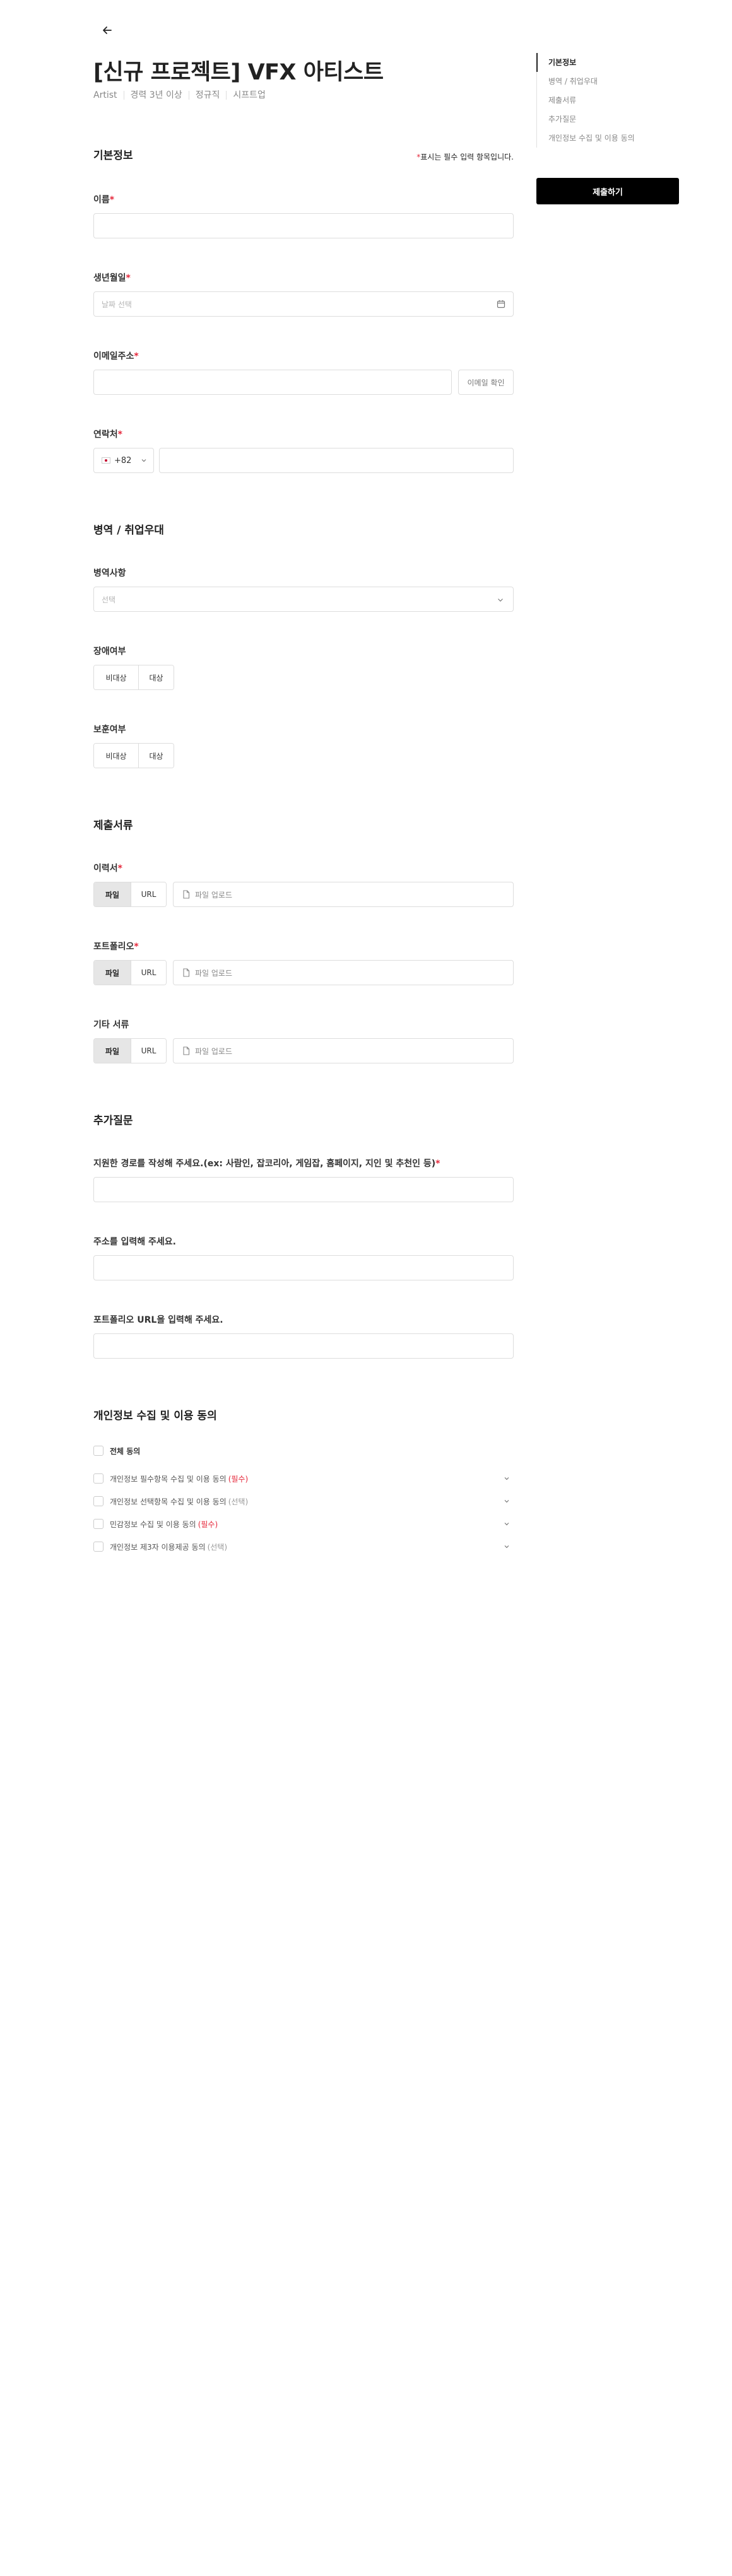 This screenshot has width=732, height=2576. What do you see at coordinates (156, 756) in the screenshot?
I see `veteran-yes-option: 대상` at bounding box center [156, 756].